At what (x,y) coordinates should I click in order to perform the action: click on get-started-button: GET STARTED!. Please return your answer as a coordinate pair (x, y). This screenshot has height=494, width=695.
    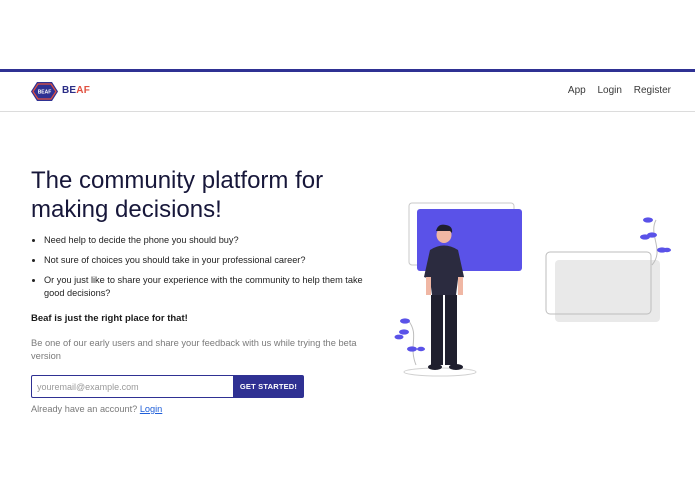
    Looking at the image, I should click on (268, 386).